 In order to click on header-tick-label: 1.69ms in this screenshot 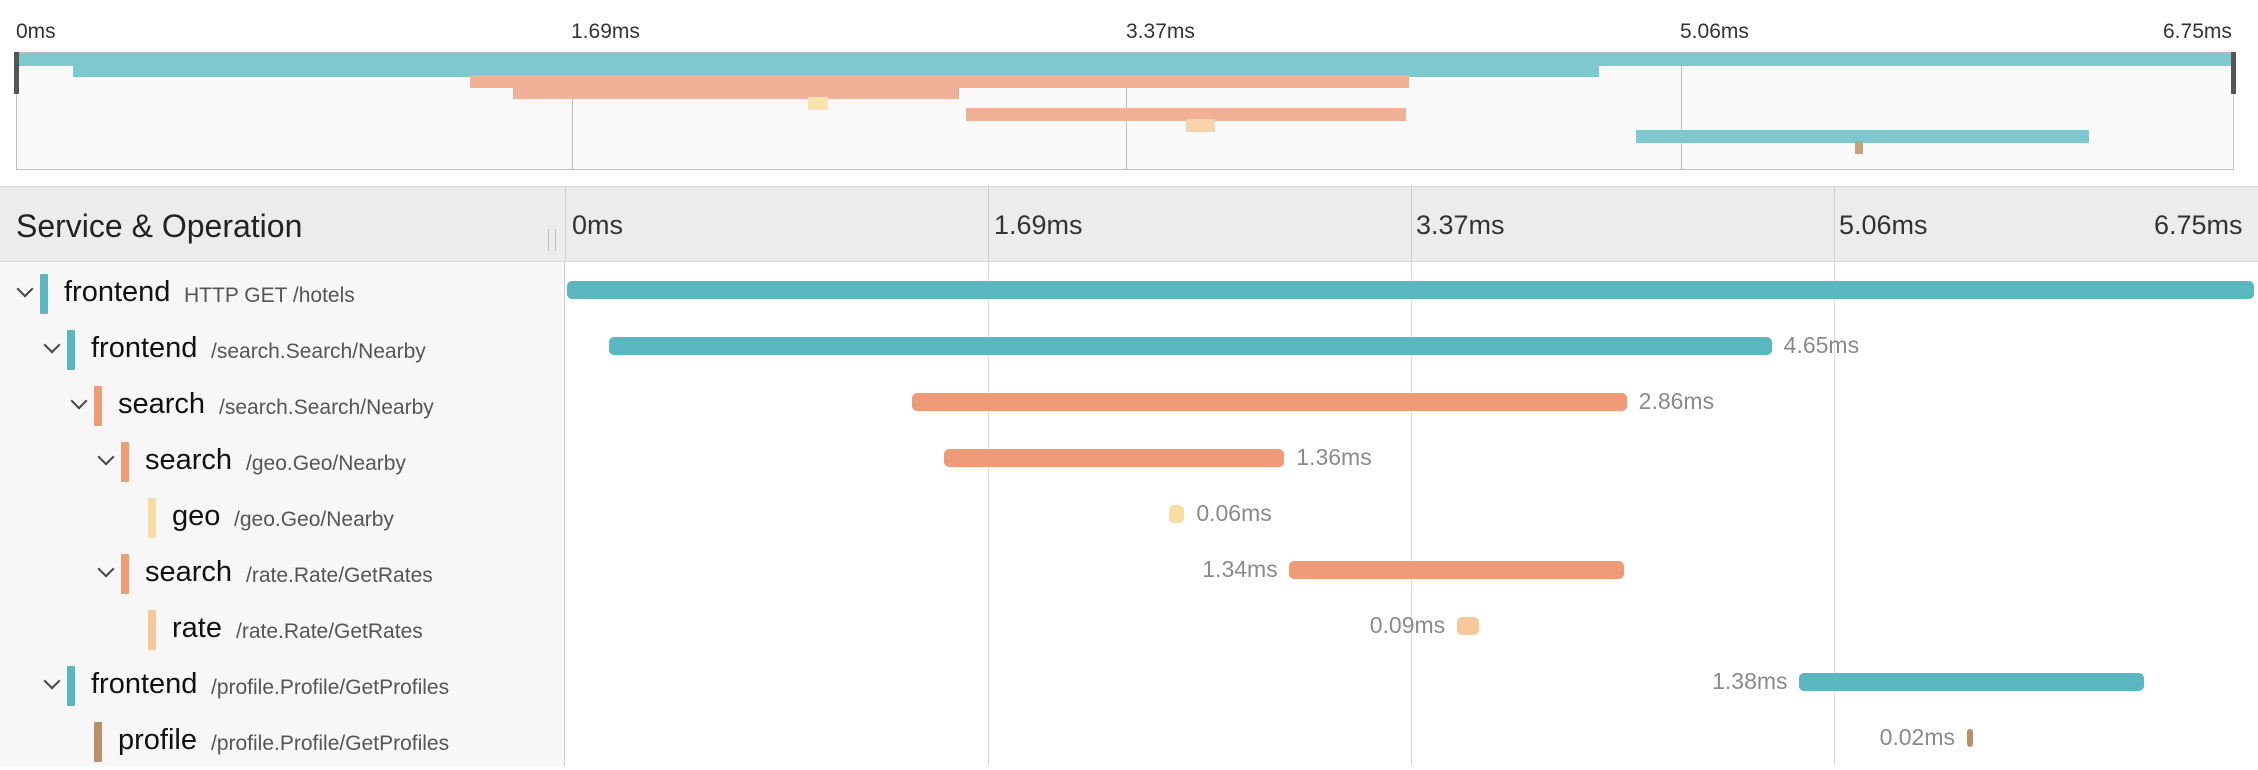, I will do `click(1038, 225)`.